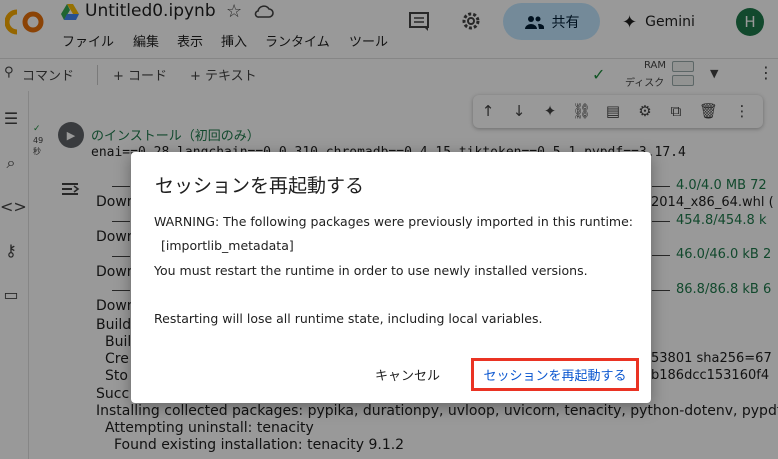 This screenshot has width=778, height=459. I want to click on restart-session-button: セッションを再起動する, so click(555, 374).